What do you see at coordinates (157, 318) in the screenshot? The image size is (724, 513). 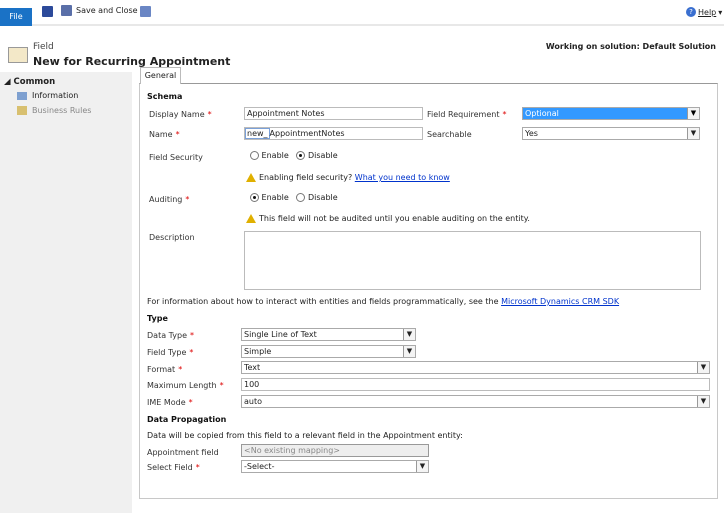 I see `type-heading: Type` at bounding box center [157, 318].